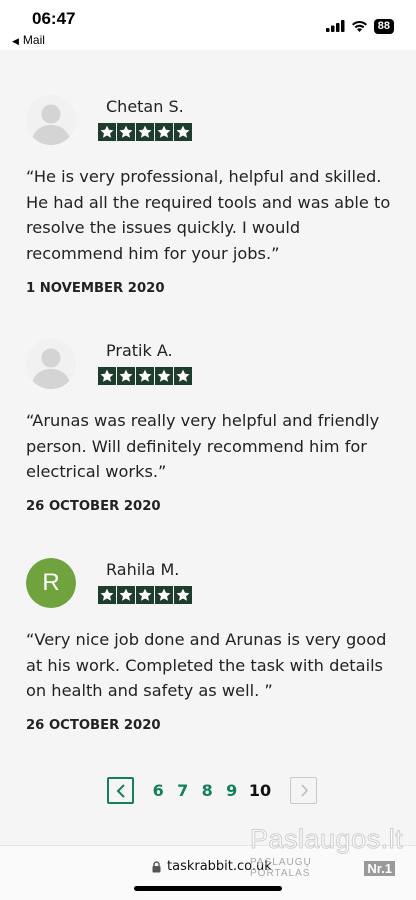 This screenshot has height=900, width=416. I want to click on previous-page-button, so click(120, 790).